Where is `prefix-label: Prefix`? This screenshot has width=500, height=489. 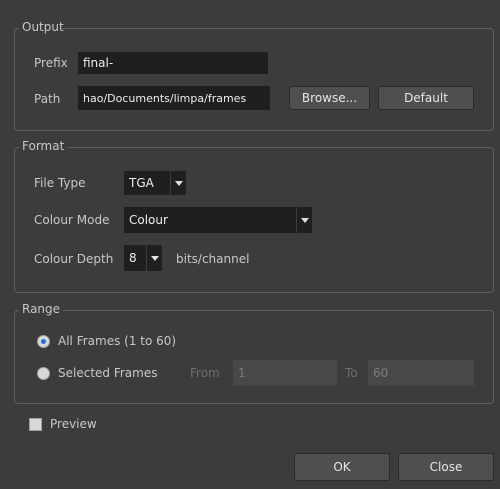 prefix-label: Prefix is located at coordinates (51, 63).